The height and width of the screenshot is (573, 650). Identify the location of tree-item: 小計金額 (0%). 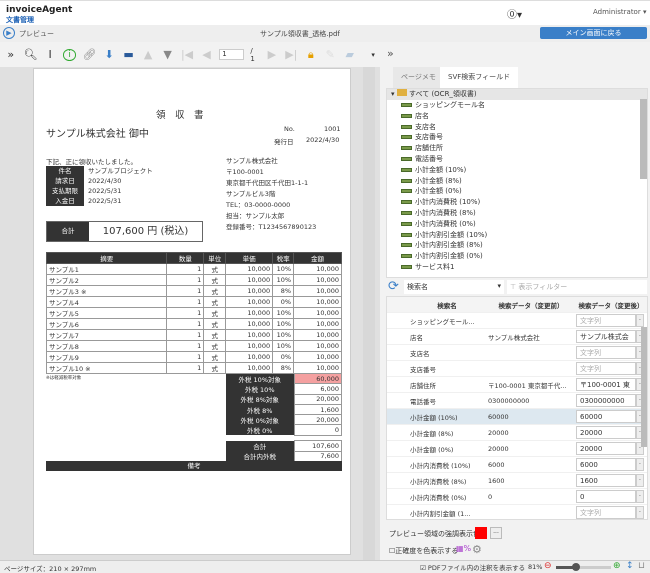
(517, 191).